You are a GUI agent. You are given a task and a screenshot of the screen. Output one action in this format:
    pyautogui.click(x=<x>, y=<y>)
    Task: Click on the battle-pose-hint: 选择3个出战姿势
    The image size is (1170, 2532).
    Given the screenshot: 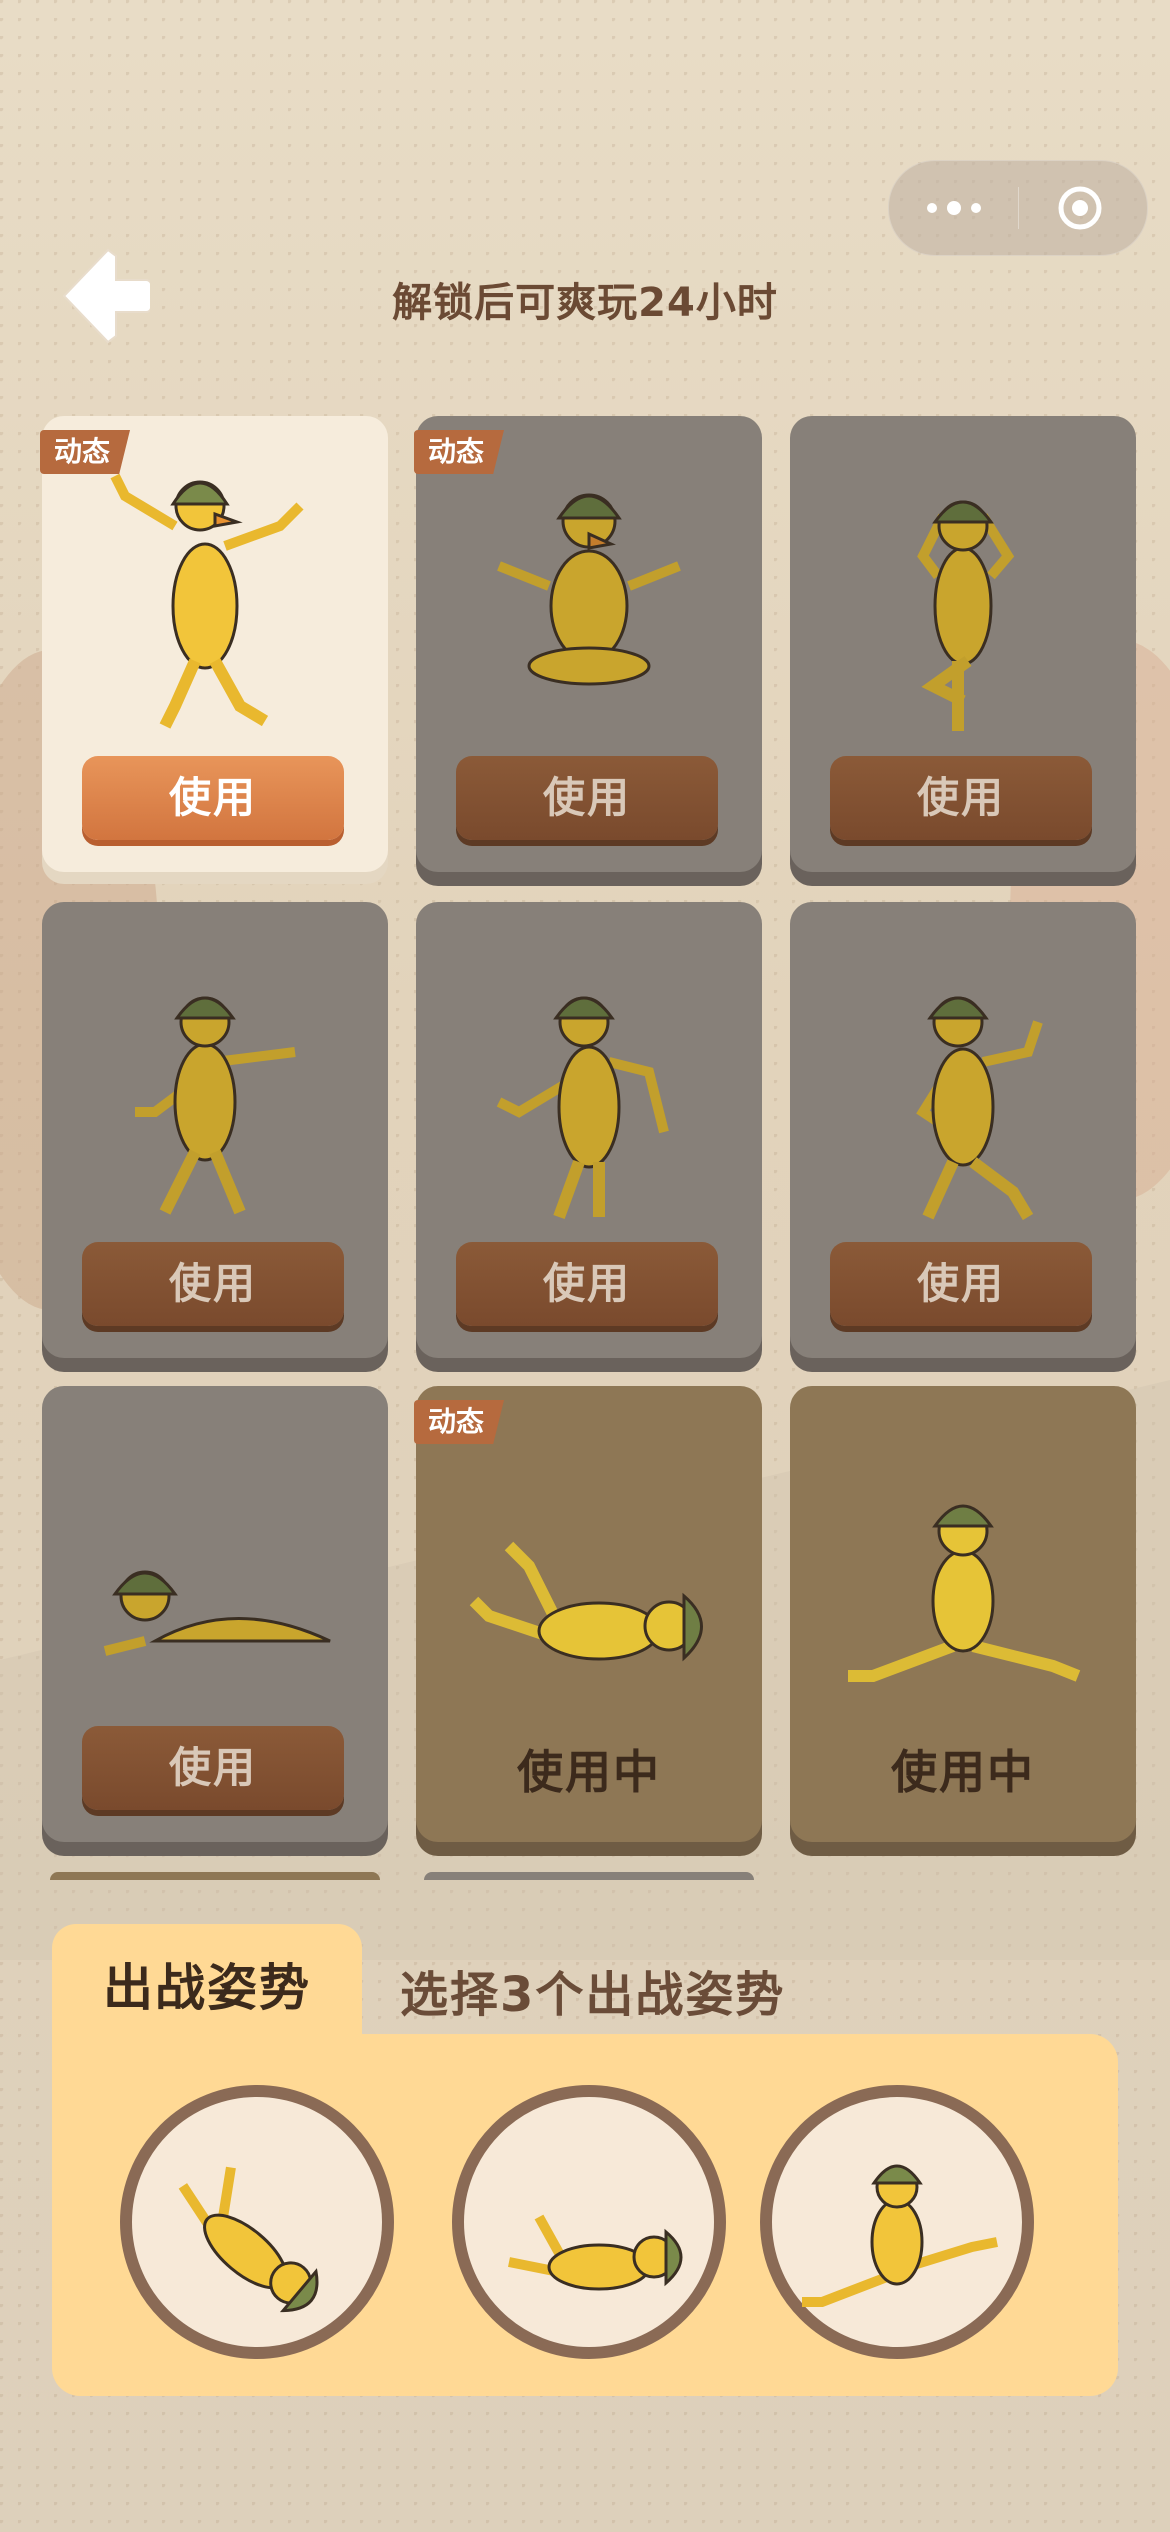 What is the action you would take?
    pyautogui.click(x=593, y=1995)
    